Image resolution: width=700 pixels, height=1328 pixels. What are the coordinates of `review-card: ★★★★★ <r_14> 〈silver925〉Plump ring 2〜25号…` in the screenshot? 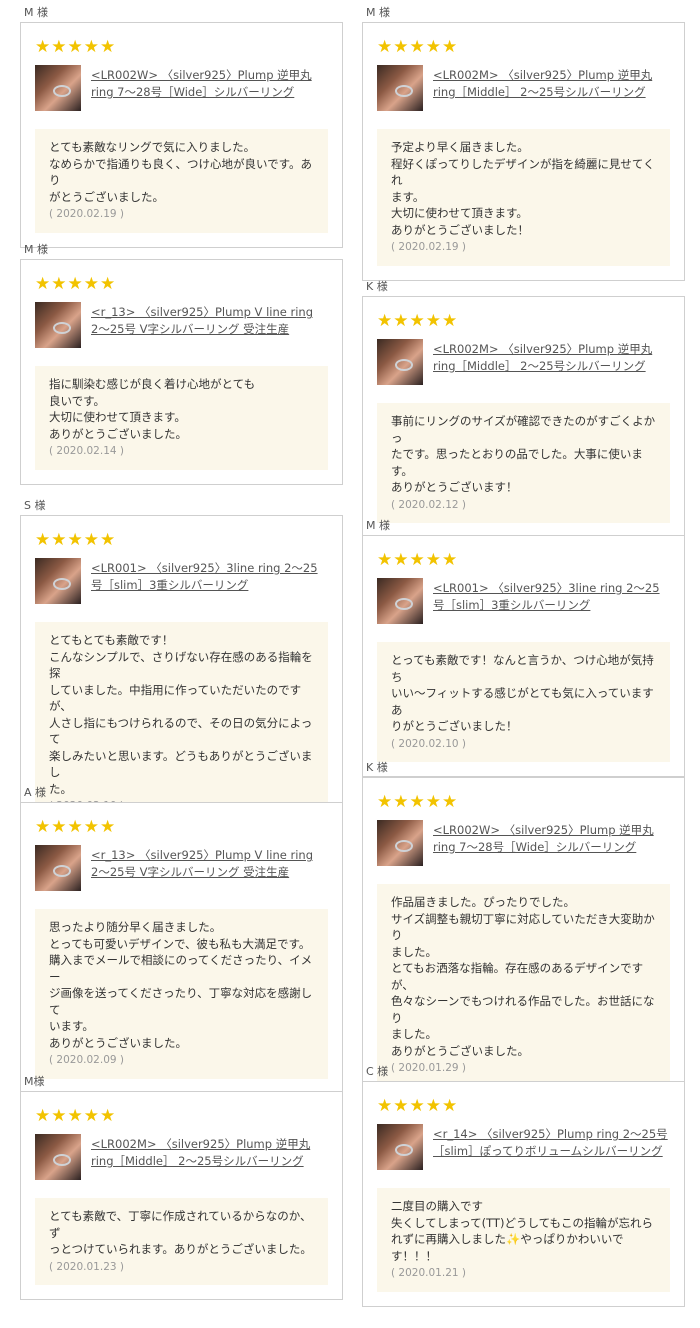 It's located at (523, 1194).